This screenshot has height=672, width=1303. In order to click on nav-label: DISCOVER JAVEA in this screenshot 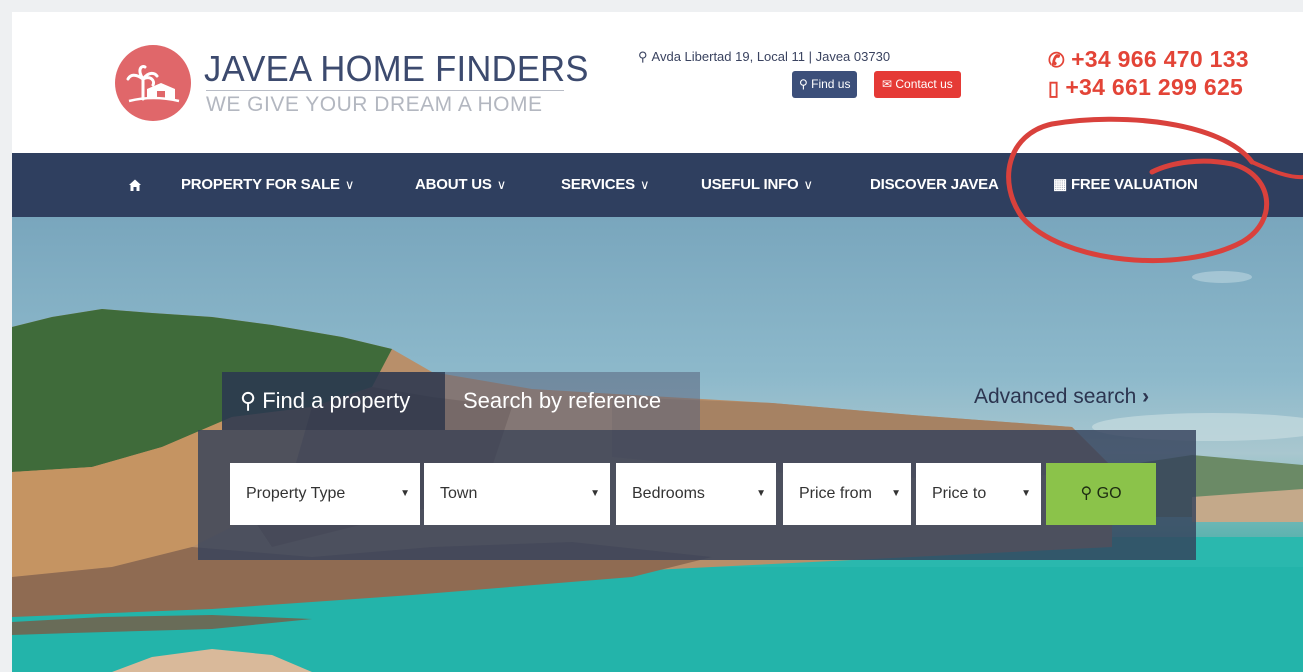, I will do `click(934, 184)`.